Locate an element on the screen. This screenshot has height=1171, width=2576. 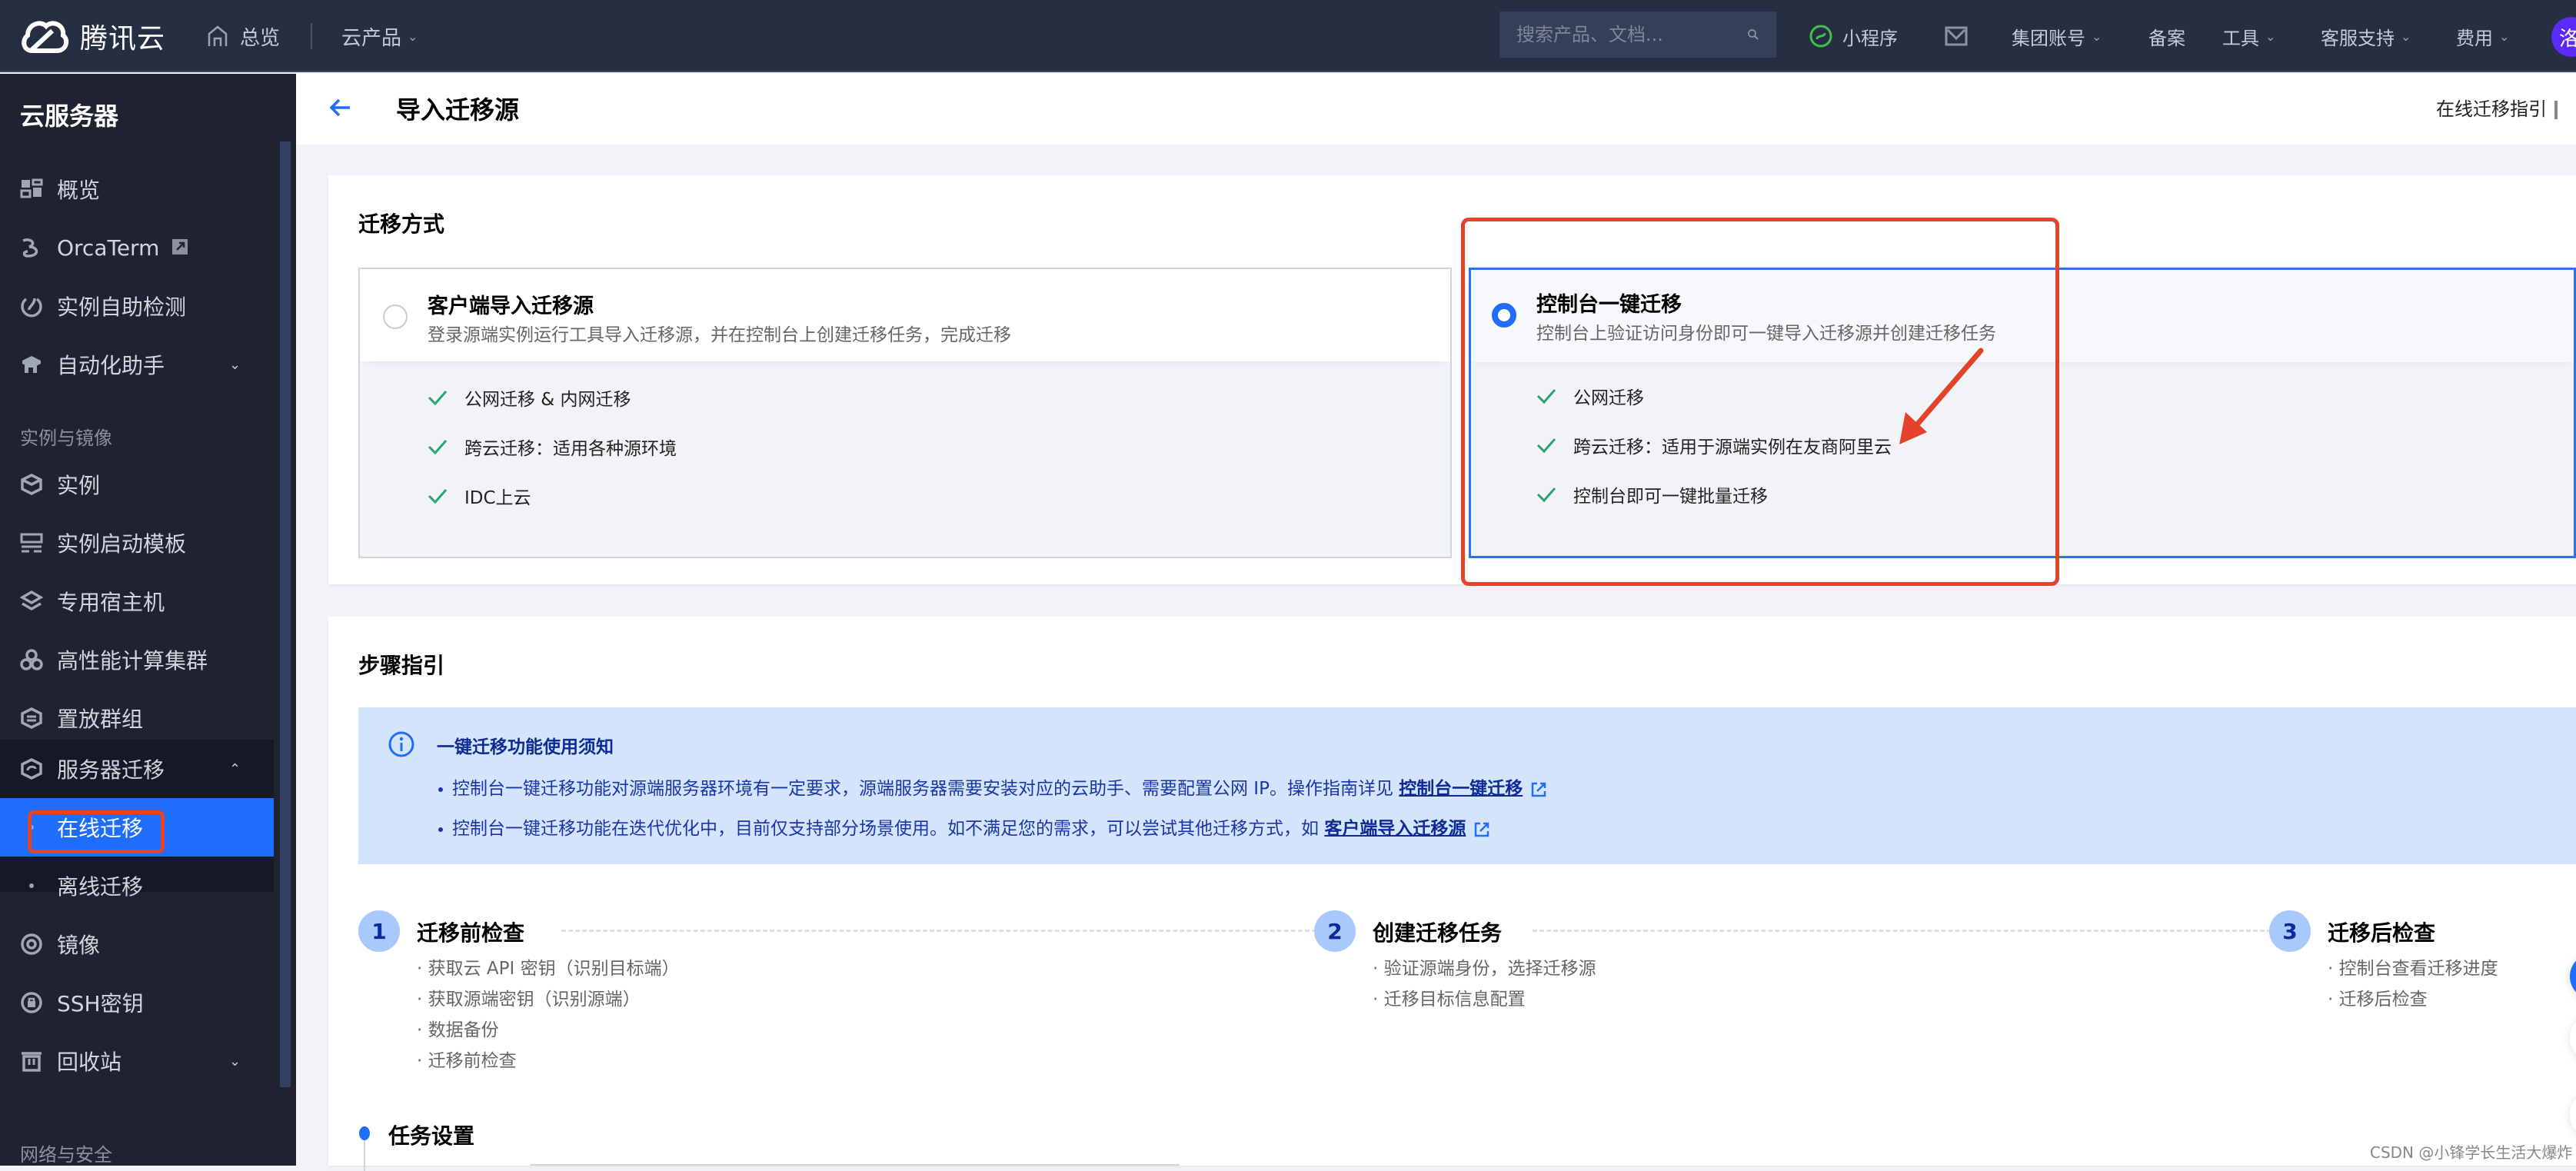
step-item: · 获取云 API 密钥（识别目标端） is located at coordinates (548, 969).